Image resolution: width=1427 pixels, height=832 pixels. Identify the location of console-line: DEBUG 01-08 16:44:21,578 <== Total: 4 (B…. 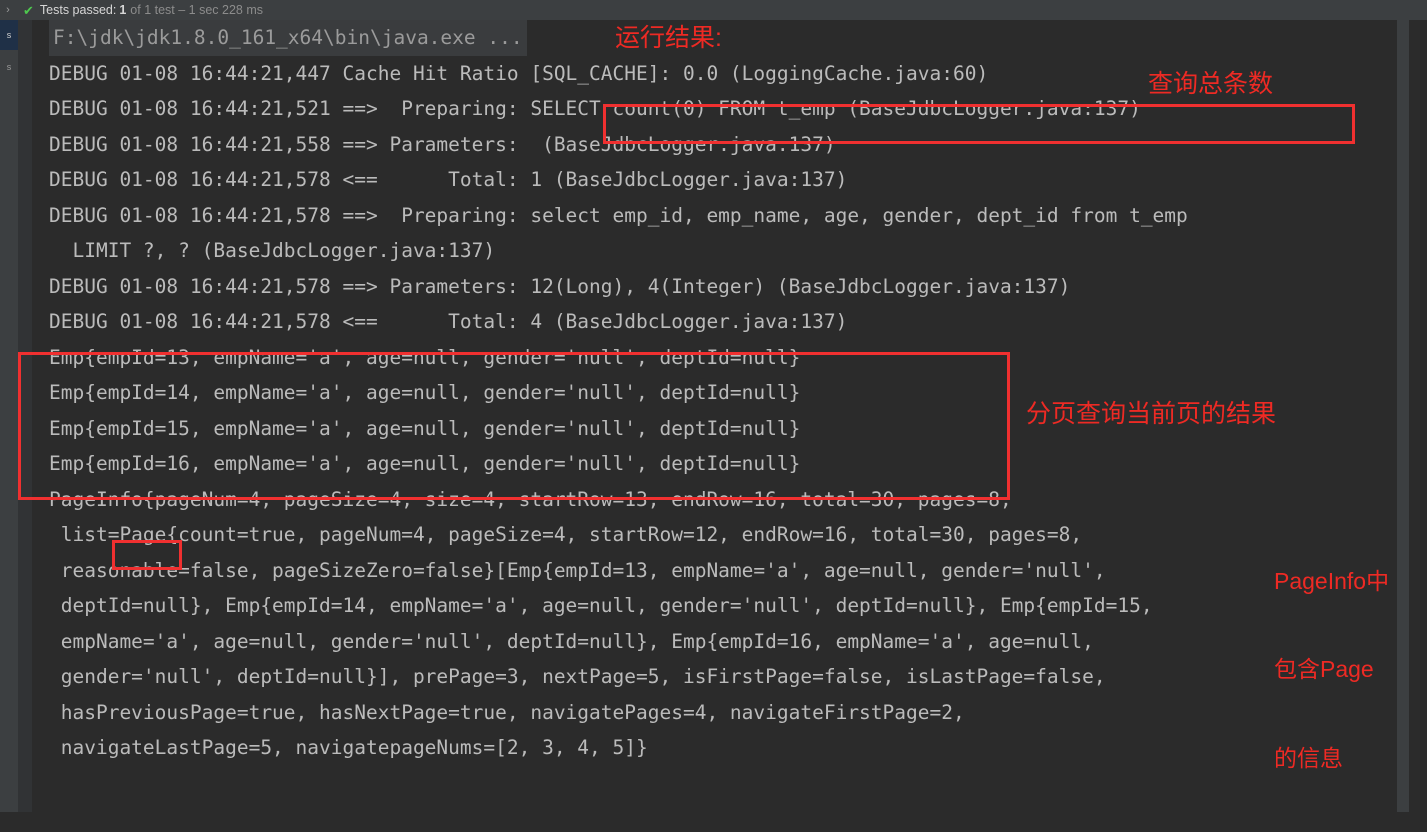
(448, 321).